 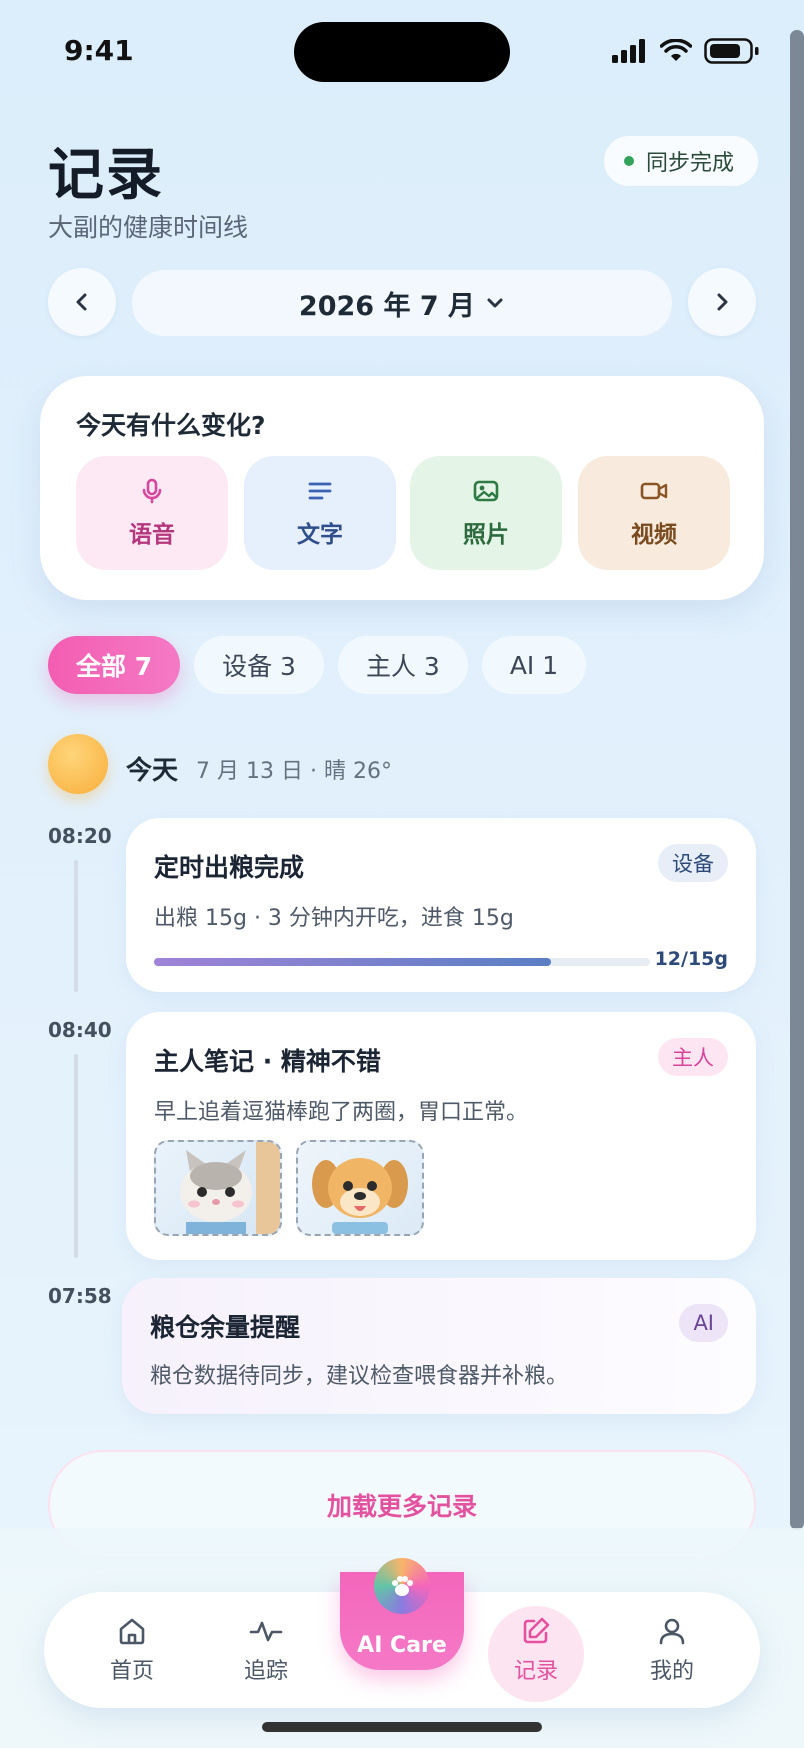 I want to click on tab-home: 首页, so click(x=132, y=1650).